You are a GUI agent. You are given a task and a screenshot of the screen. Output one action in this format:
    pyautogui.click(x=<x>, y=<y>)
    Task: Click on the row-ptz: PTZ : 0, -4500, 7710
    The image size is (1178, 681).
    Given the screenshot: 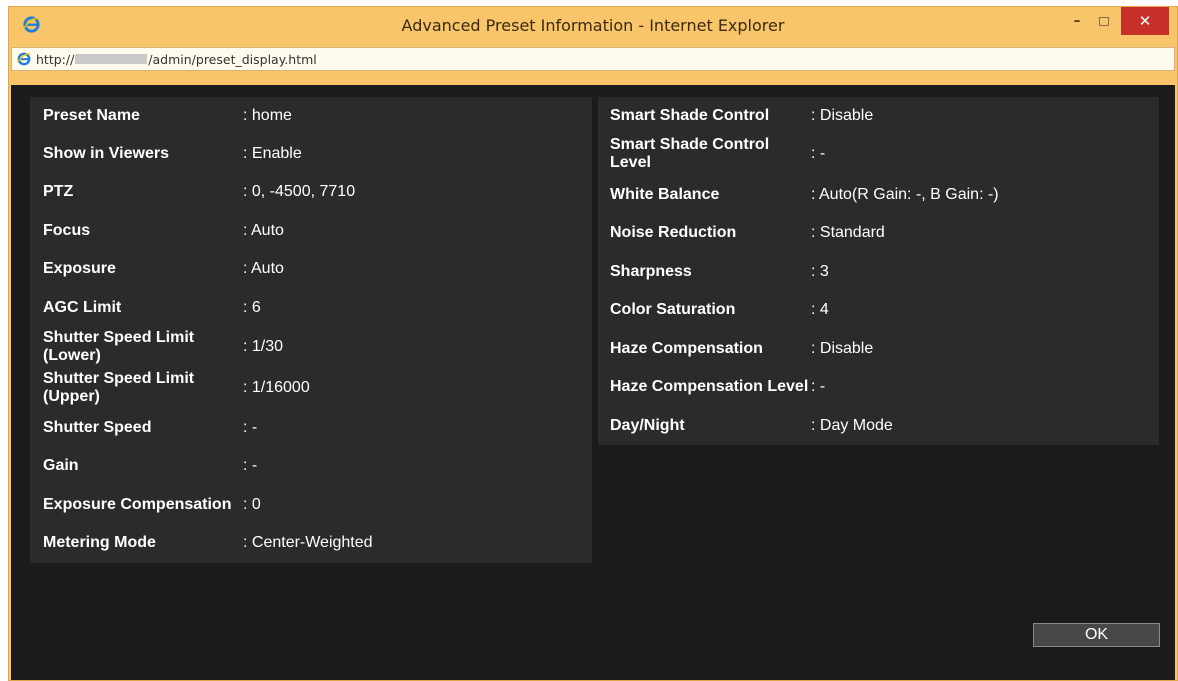 What is the action you would take?
    pyautogui.click(x=311, y=192)
    